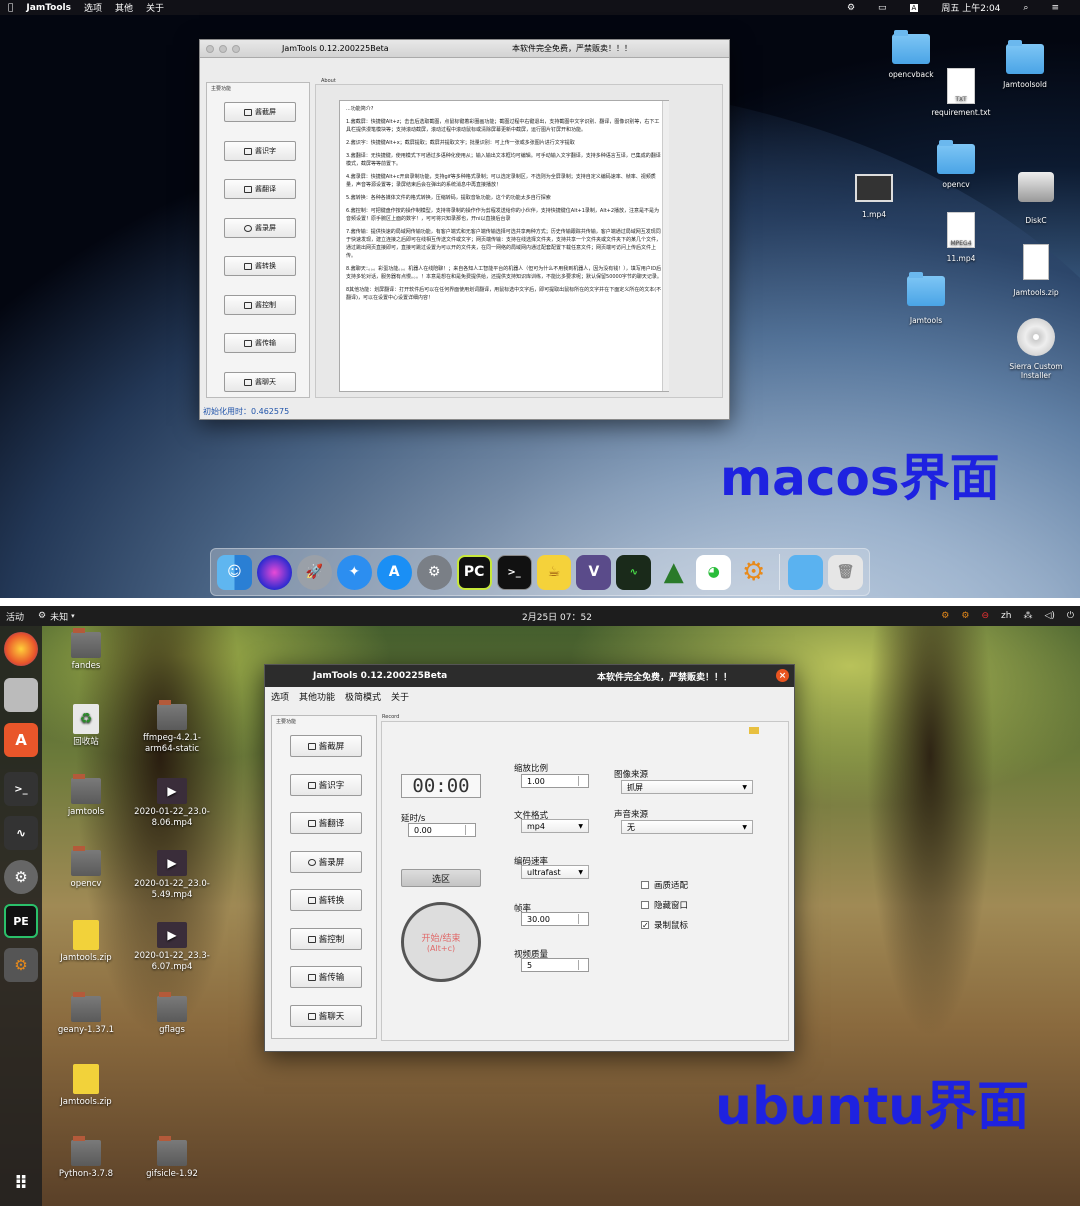  What do you see at coordinates (673, 572) in the screenshot?
I see `triangle-app-icon: ▲` at bounding box center [673, 572].